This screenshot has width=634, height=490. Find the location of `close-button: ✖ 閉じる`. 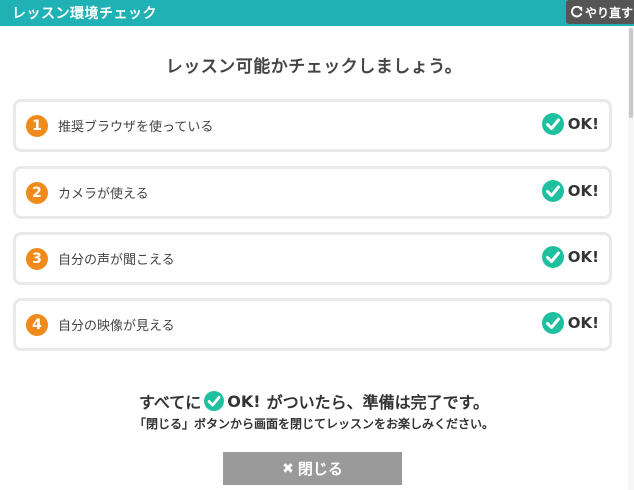

close-button: ✖ 閉じる is located at coordinates (312, 468).